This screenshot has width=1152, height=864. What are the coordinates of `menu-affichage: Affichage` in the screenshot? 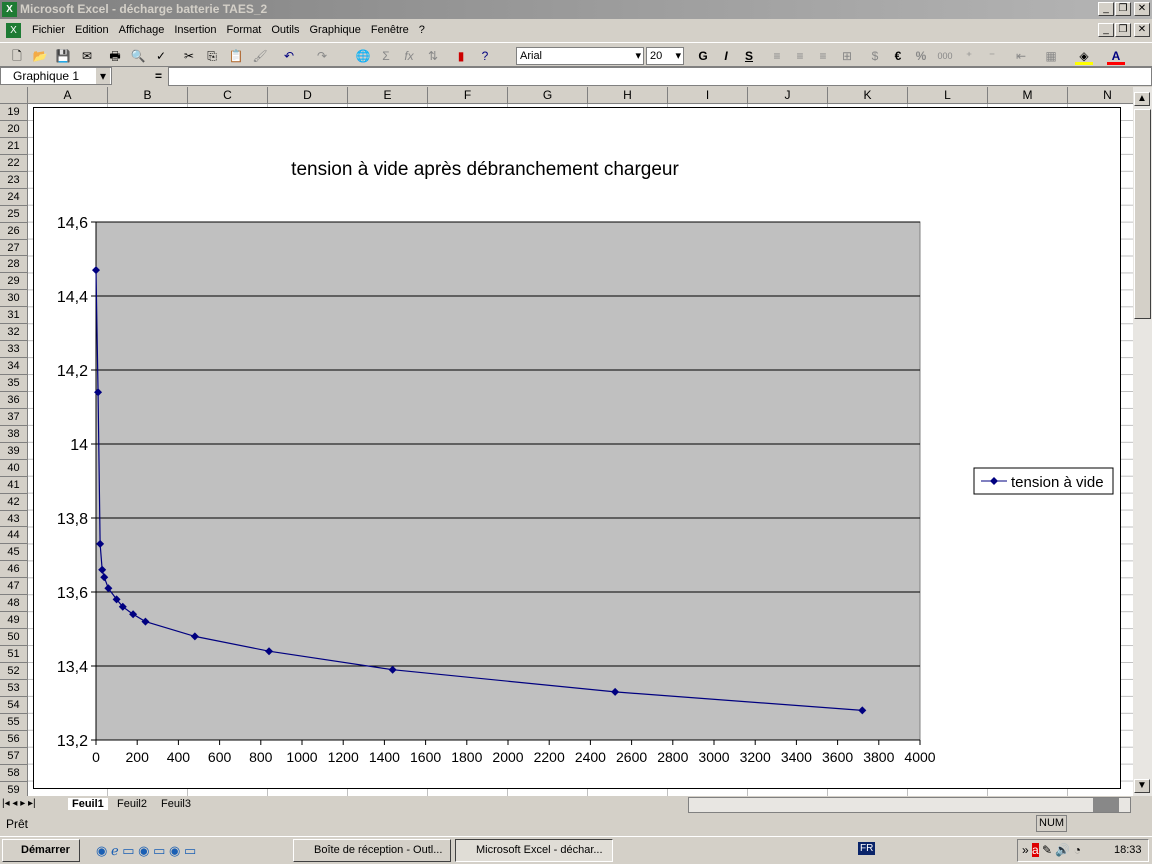 It's located at (142, 30).